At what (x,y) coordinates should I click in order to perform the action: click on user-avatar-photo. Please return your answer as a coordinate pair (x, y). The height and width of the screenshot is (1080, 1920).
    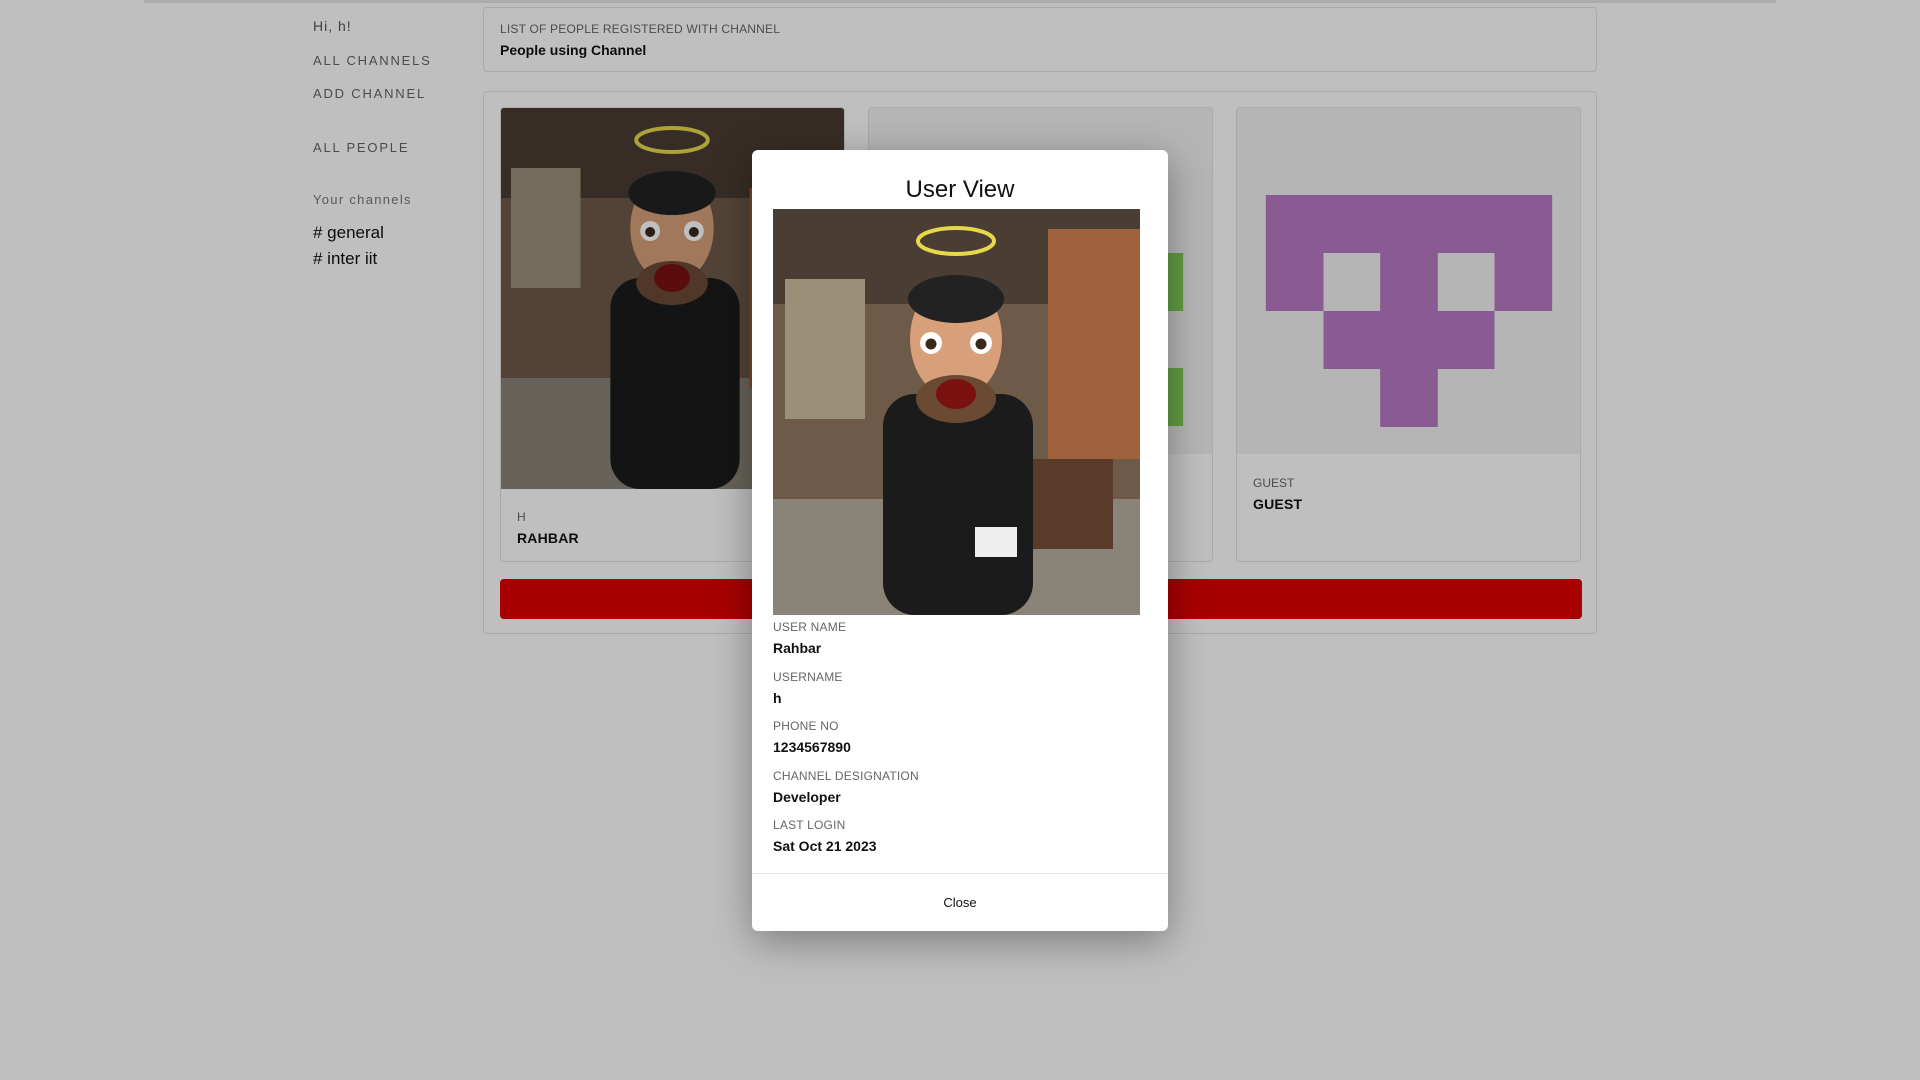
    Looking at the image, I should click on (956, 412).